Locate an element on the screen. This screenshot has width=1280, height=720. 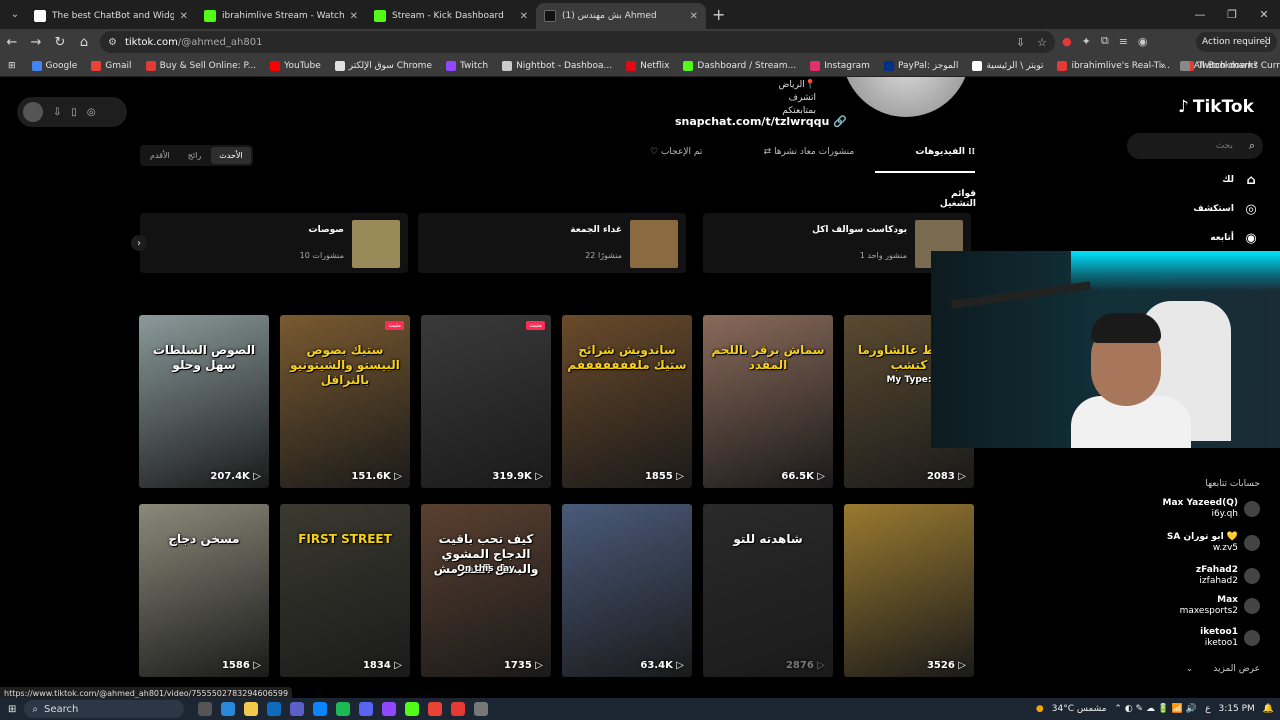
video-card: 63.4K ▷ is located at coordinates (627, 590).